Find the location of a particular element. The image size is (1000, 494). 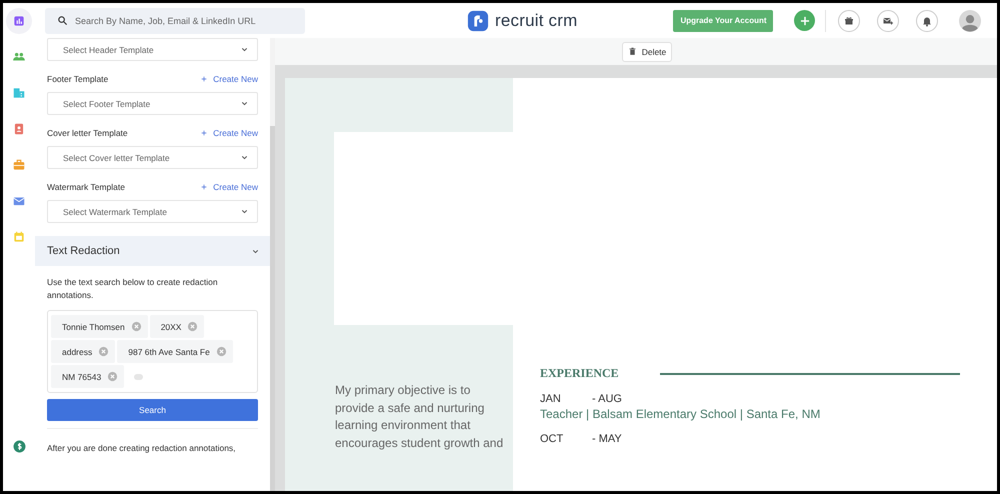

job-title: Teacher | Balsam Elementary School | Santa Fe, NM is located at coordinates (681, 414).